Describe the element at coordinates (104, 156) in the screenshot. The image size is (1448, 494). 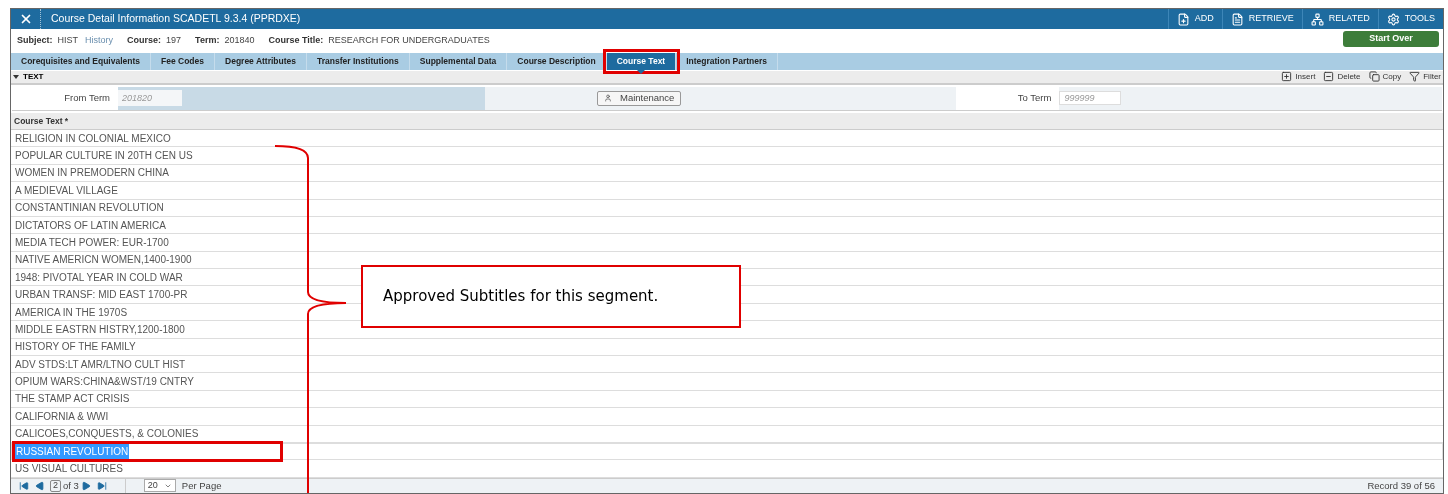
I see `row-text: POPULAR CULTURE IN 20TH CEN US` at that location.